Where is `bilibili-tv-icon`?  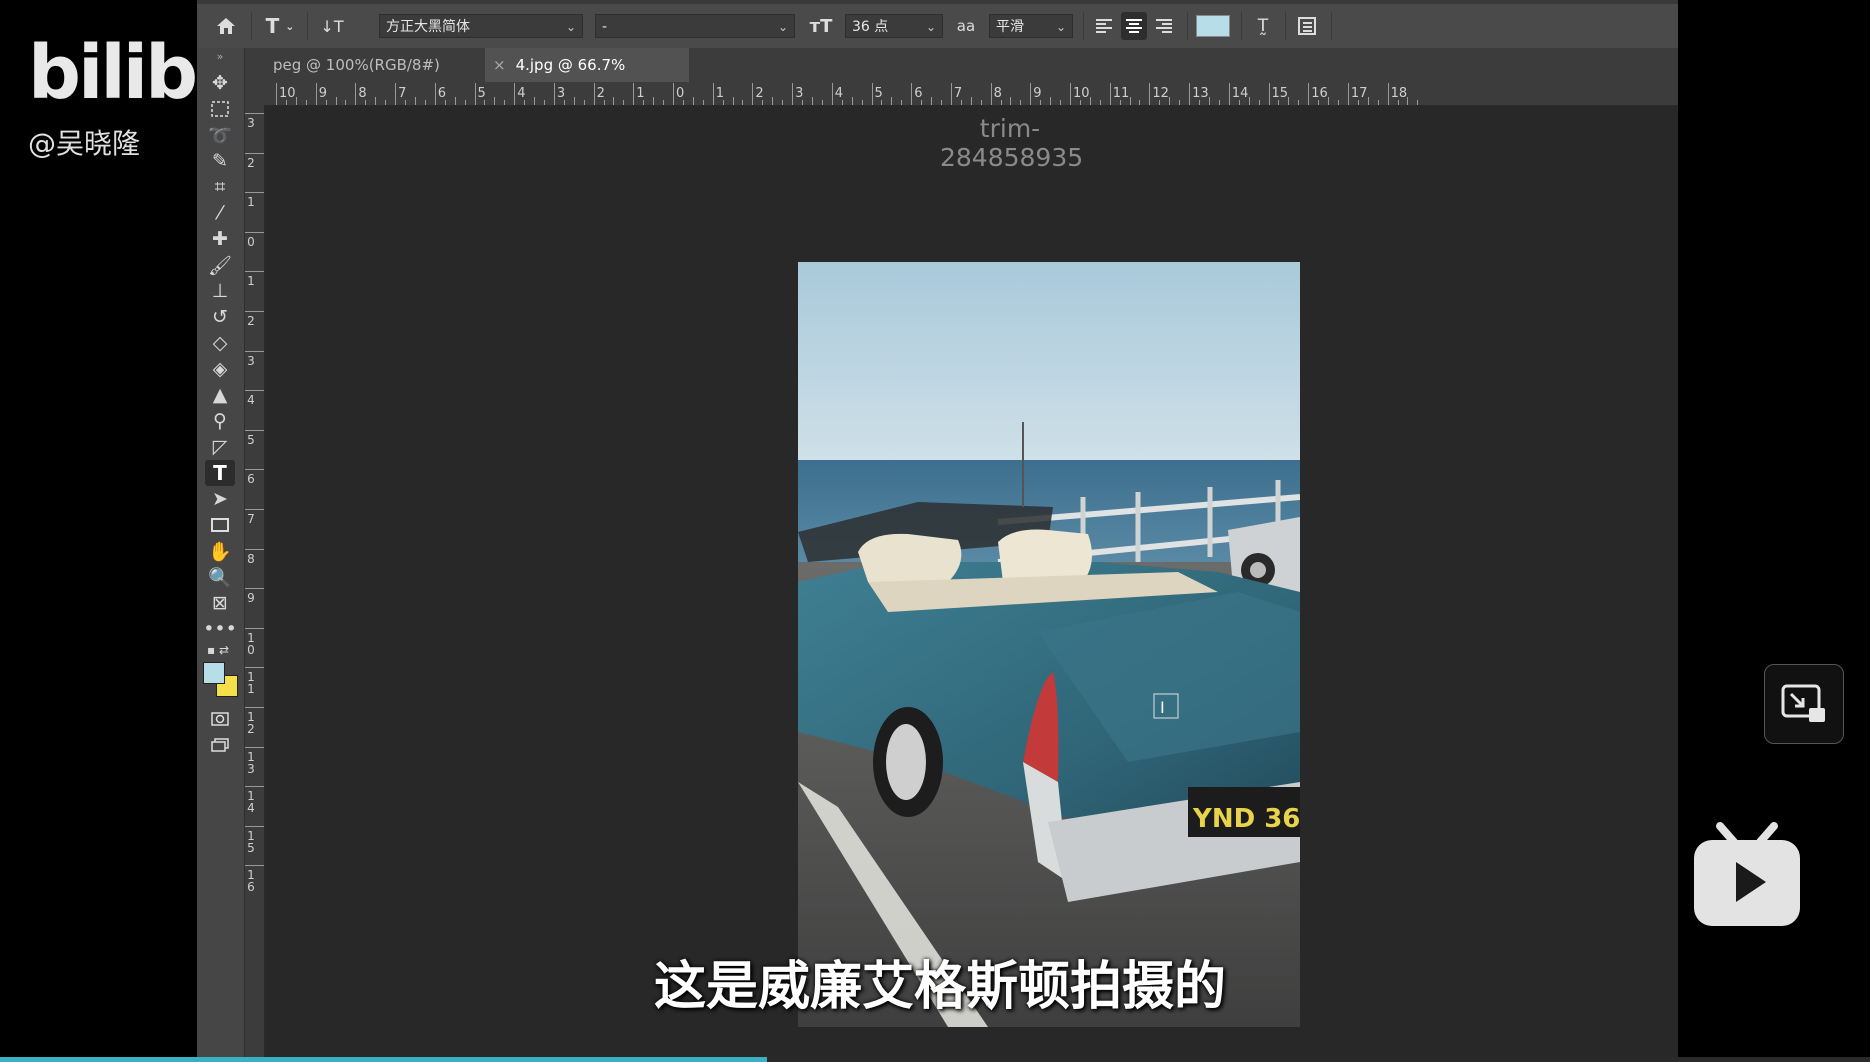
bilibili-tv-icon is located at coordinates (1747, 876).